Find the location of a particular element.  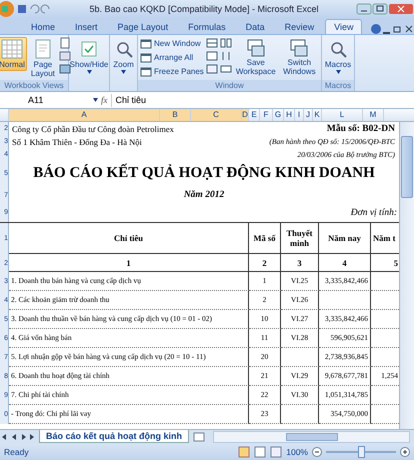

column-heading: Chỉ tiêu is located at coordinates (129, 238).